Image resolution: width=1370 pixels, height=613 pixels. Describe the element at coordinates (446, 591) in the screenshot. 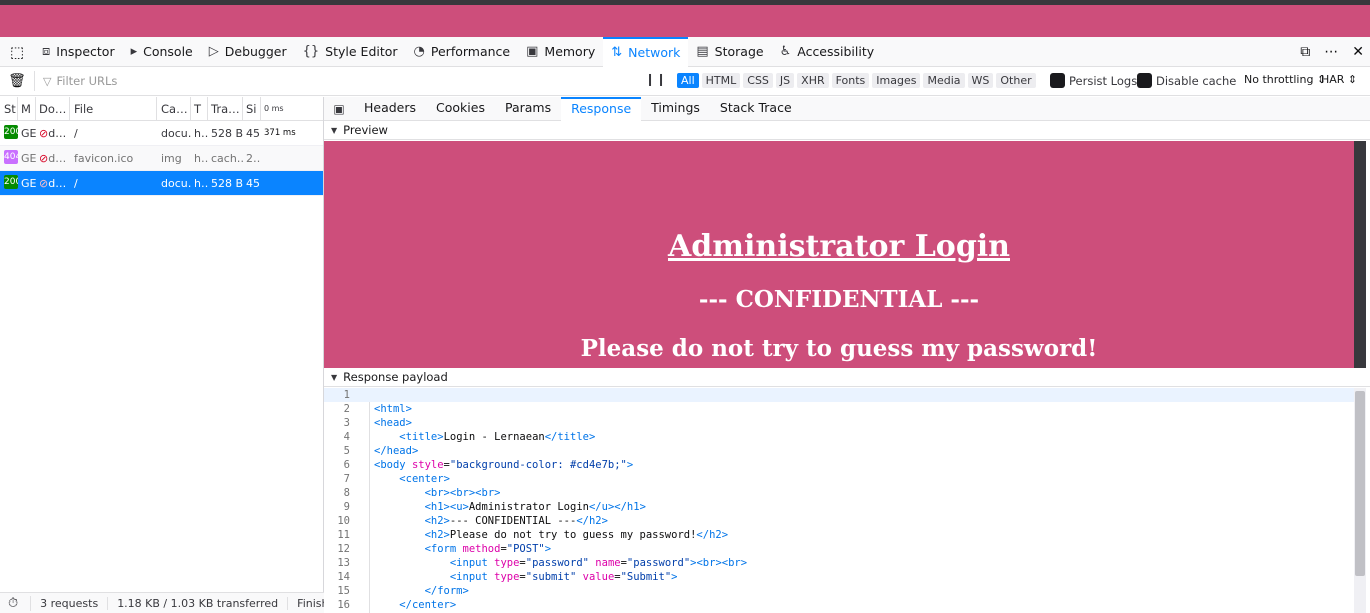

I see `code-text: </form>` at that location.